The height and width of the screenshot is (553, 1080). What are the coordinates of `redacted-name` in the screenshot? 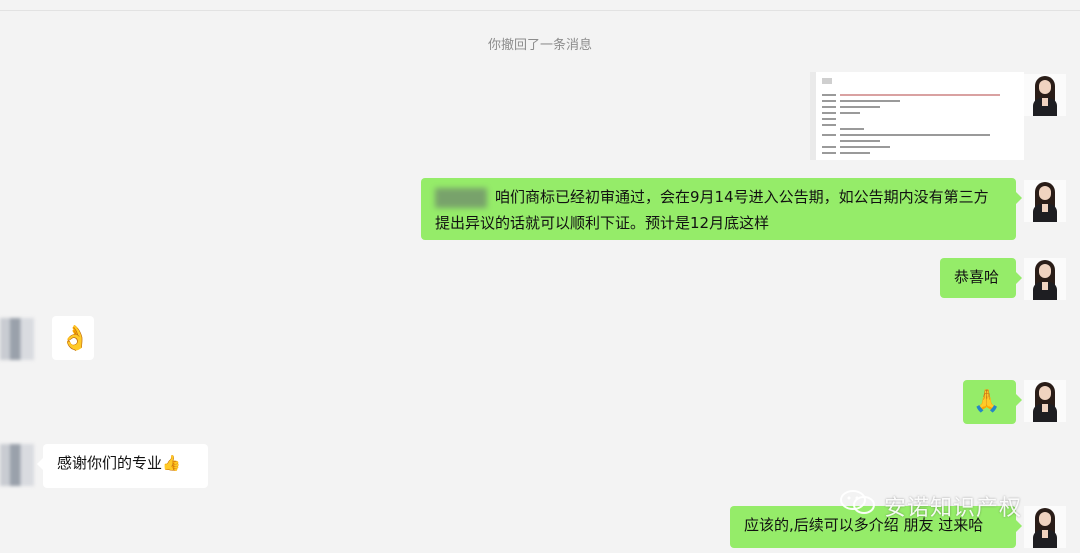 It's located at (461, 197).